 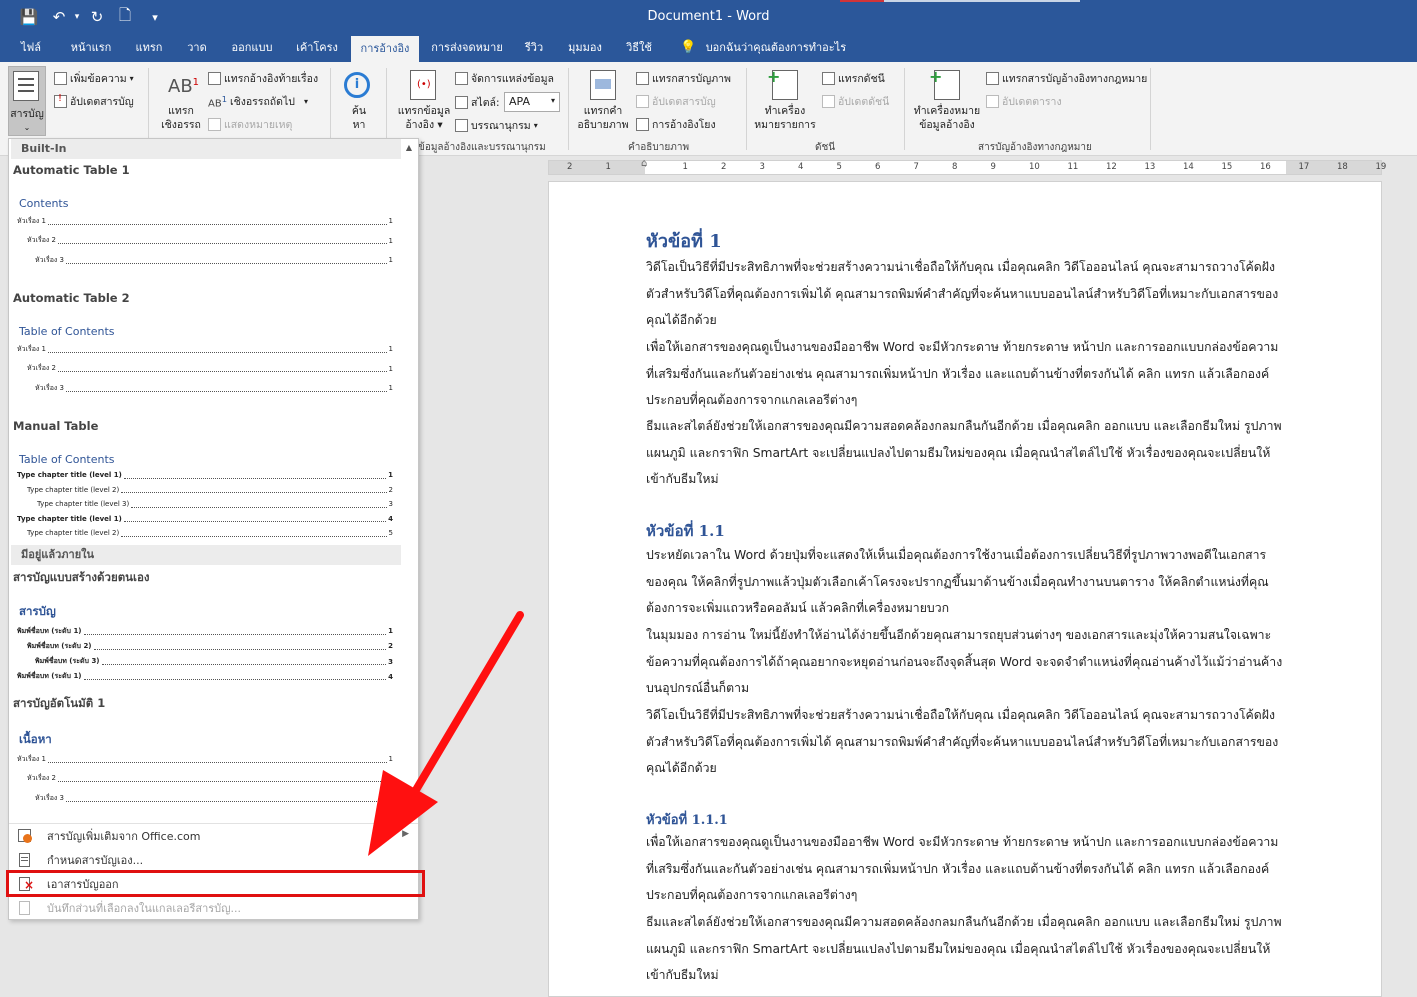 I want to click on citation-style-select: APA ▾, so click(x=532, y=102).